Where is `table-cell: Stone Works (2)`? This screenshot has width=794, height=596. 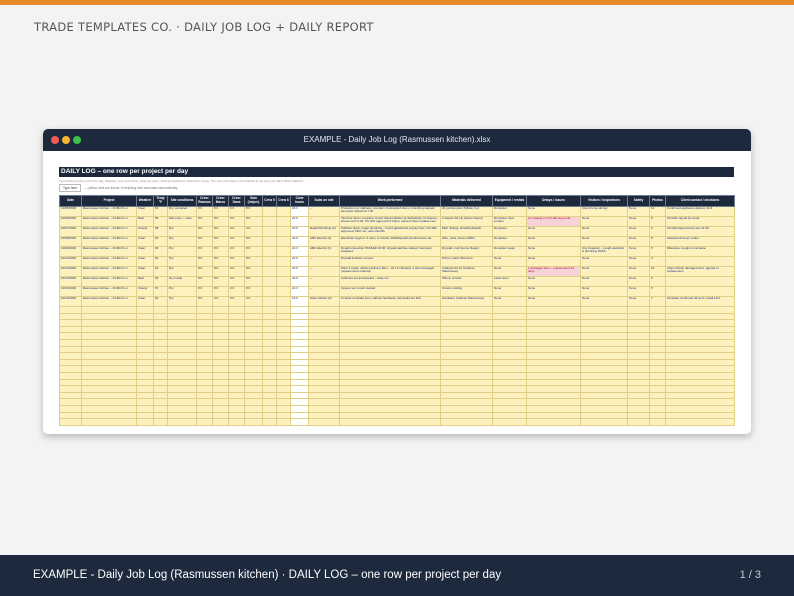 table-cell: Stone Works (2) is located at coordinates (324, 301).